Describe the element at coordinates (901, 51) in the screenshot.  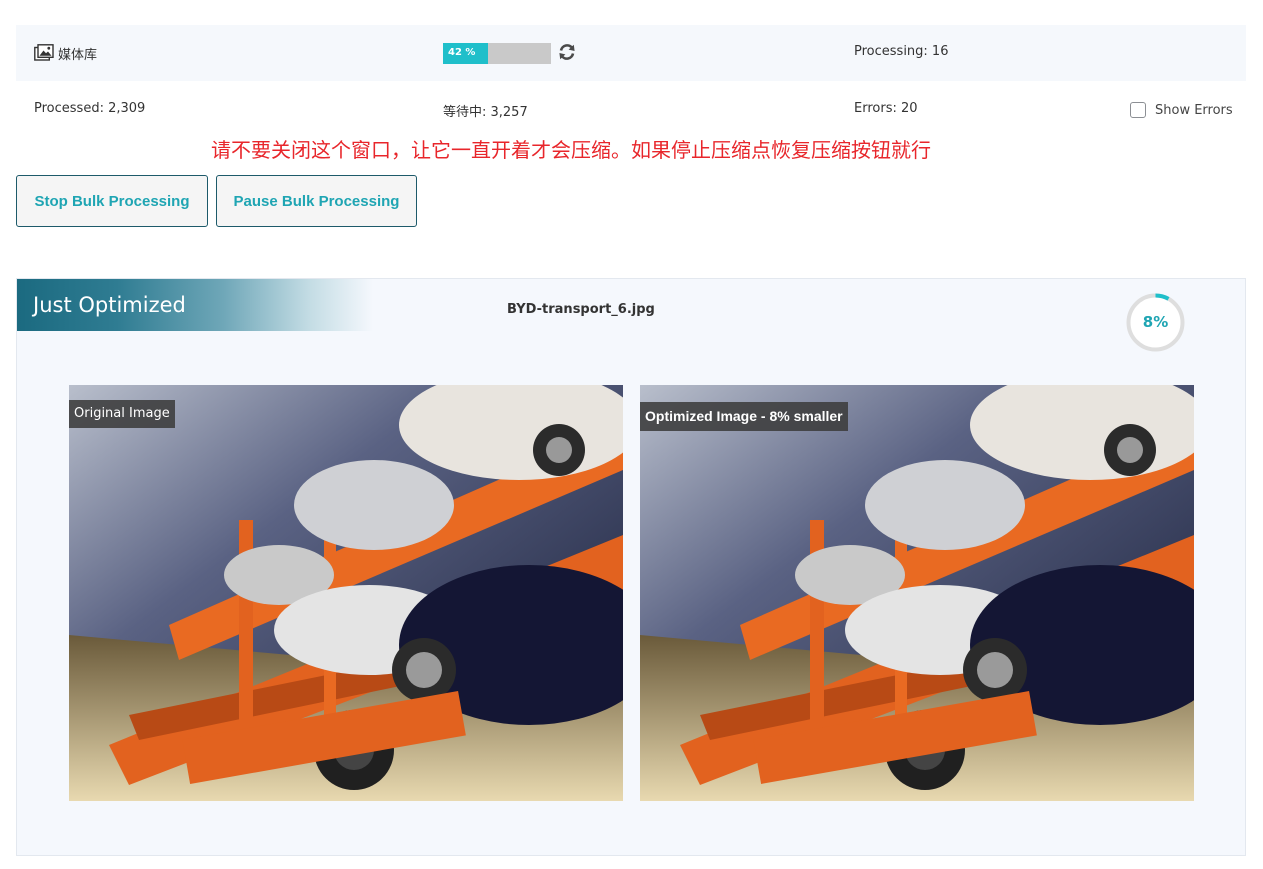
I see `processing-count: Processing: 16` at that location.